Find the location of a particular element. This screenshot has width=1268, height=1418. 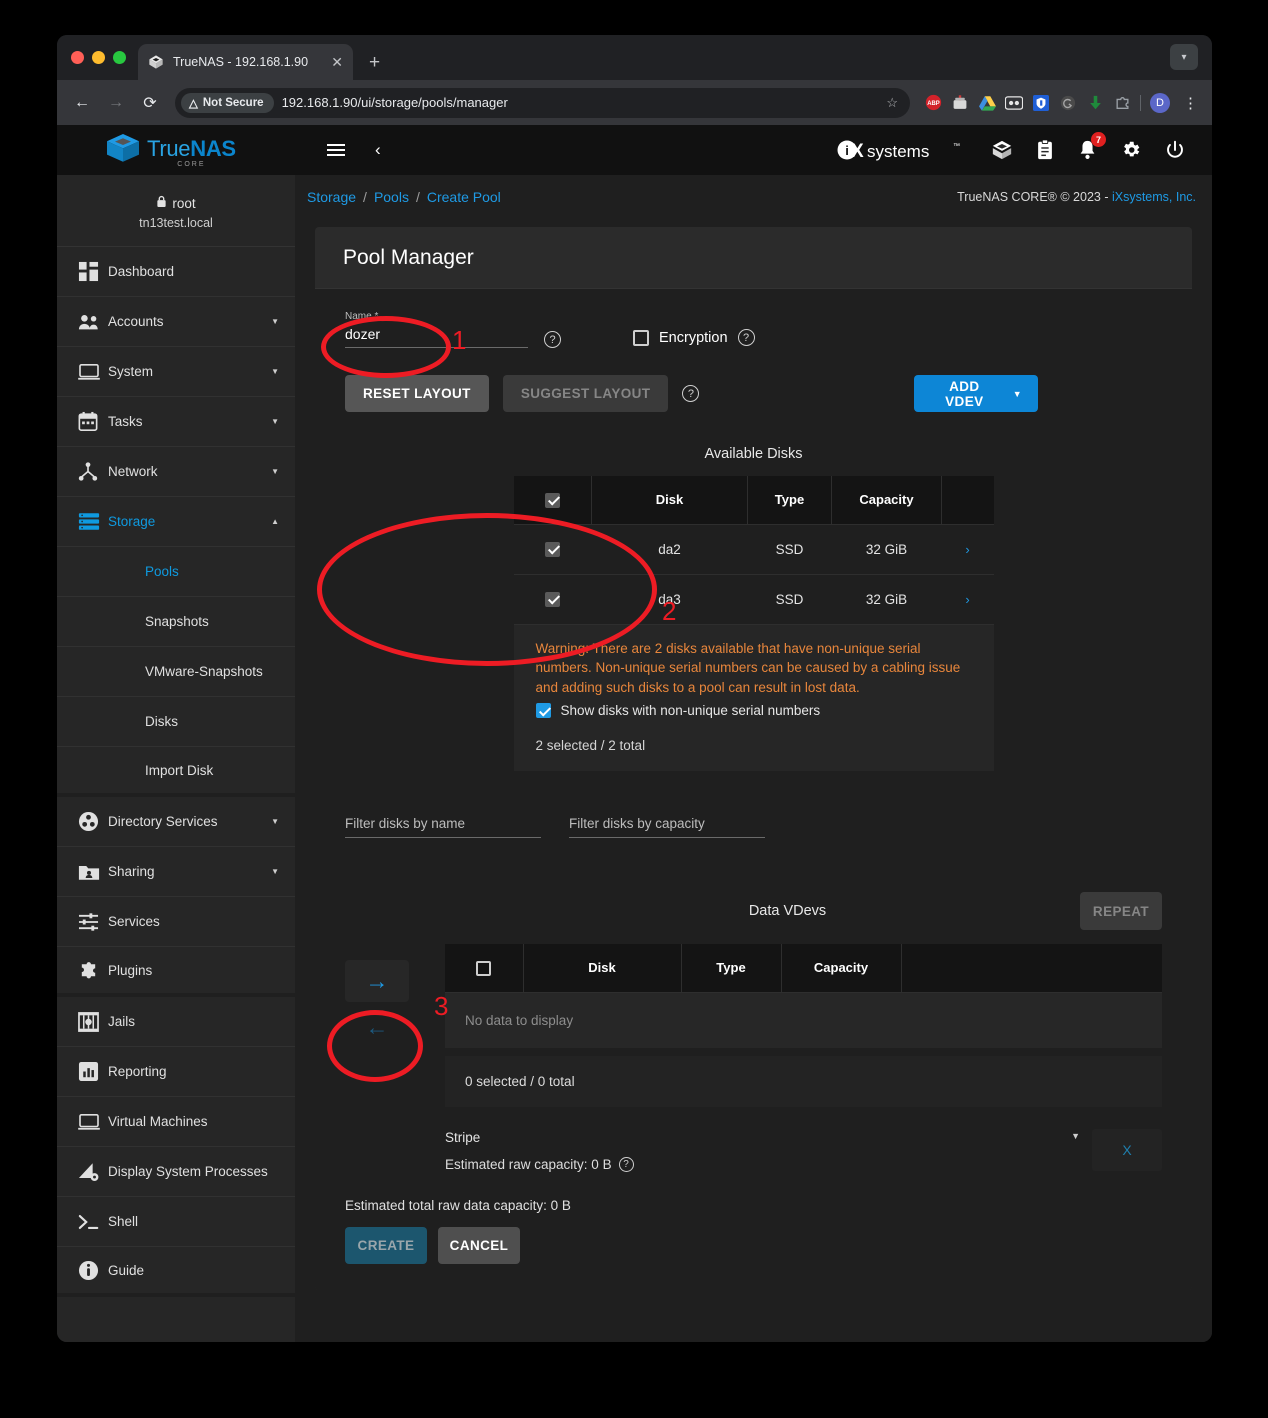

form-actions: CREATE CANCEL is located at coordinates (753, 1245).